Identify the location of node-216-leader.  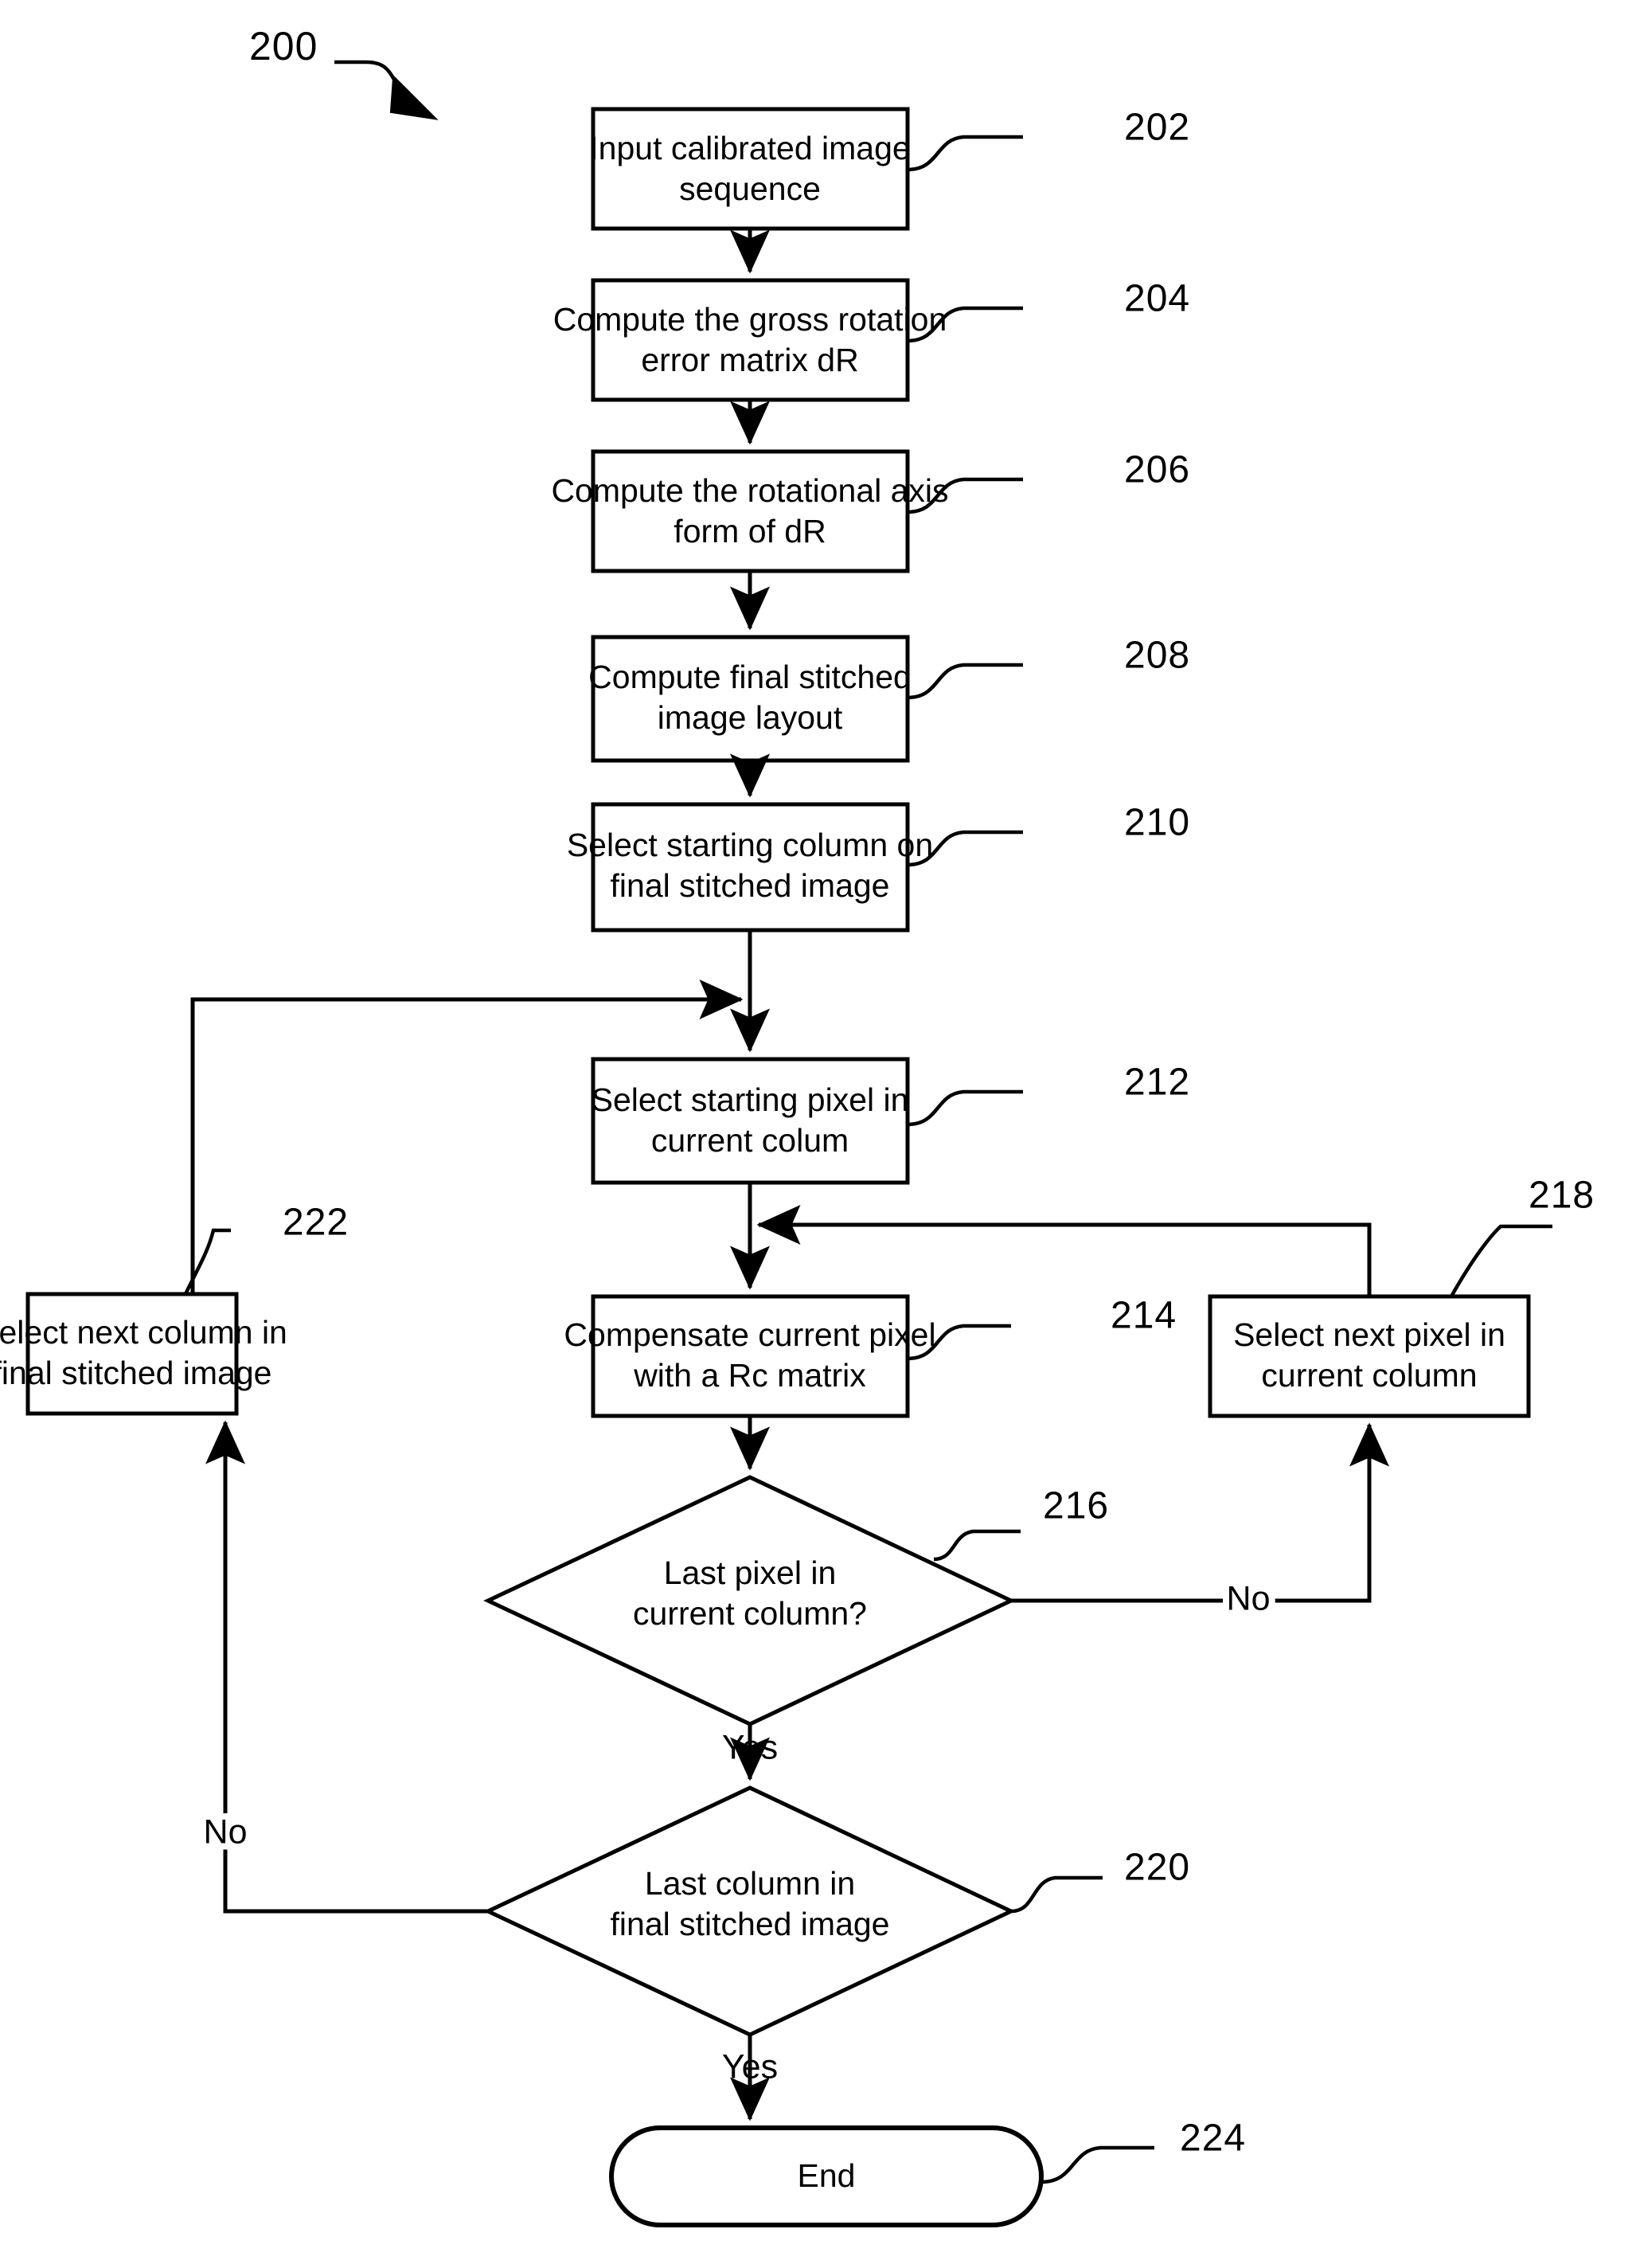
(977, 1545).